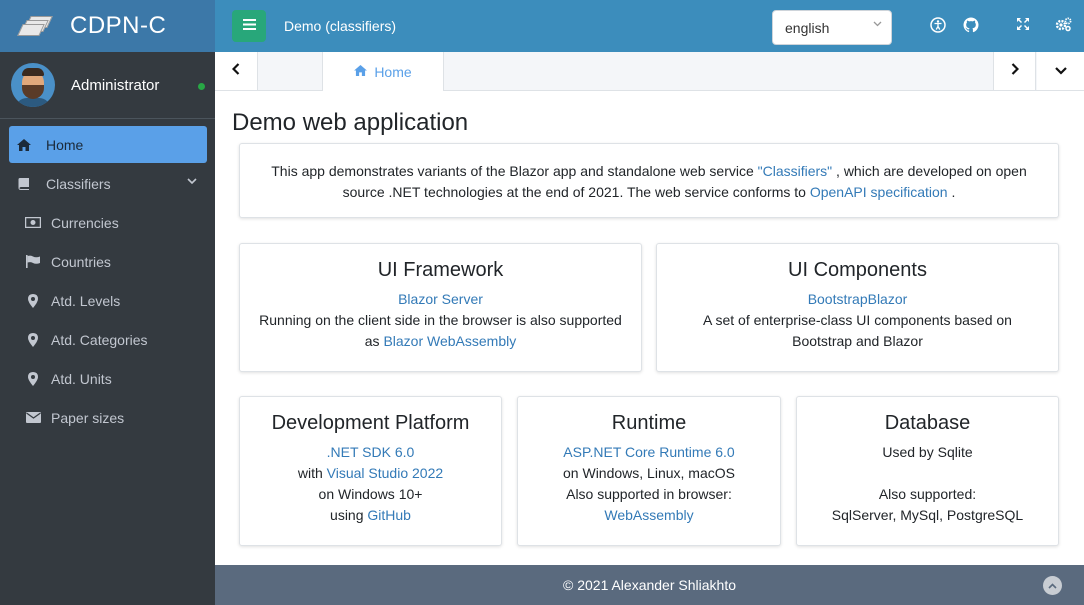  Describe the element at coordinates (201, 86) in the screenshot. I see `online-status-icon` at that location.